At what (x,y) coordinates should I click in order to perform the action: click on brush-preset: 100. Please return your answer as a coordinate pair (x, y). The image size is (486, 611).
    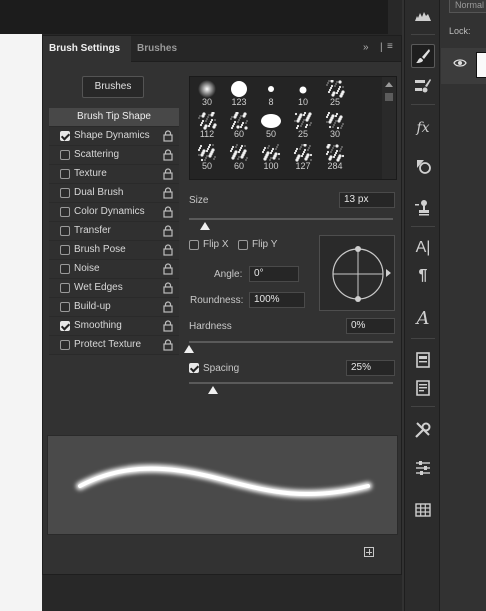
    Looking at the image, I should click on (271, 158).